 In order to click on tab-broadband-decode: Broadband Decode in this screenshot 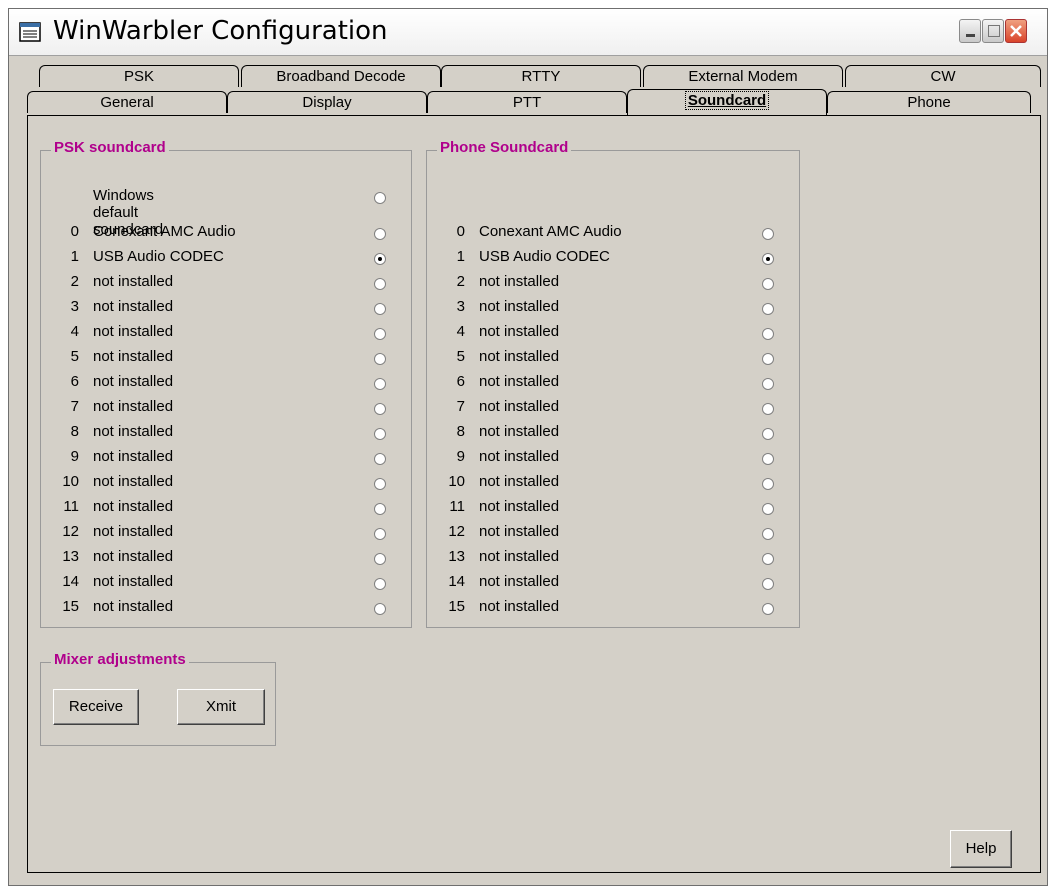, I will do `click(341, 76)`.